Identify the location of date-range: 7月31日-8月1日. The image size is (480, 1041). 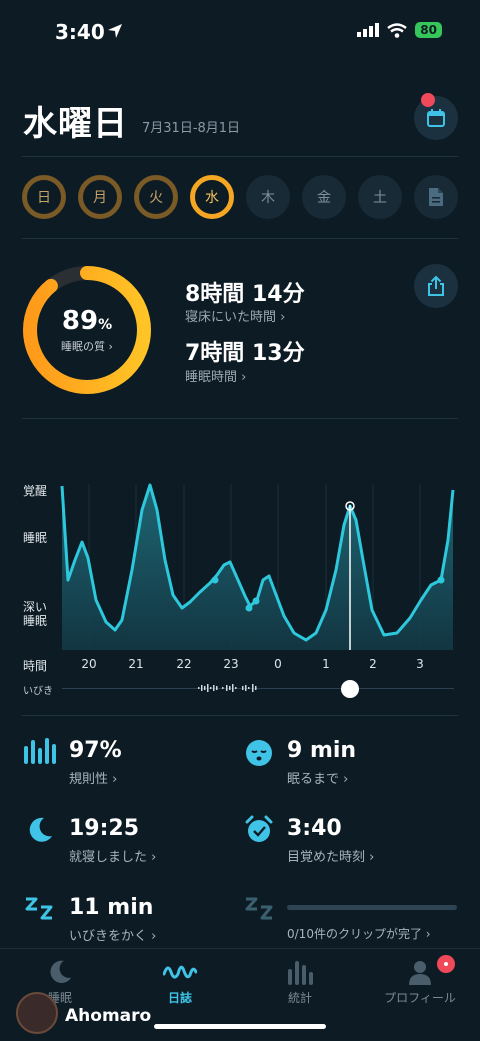
(191, 128).